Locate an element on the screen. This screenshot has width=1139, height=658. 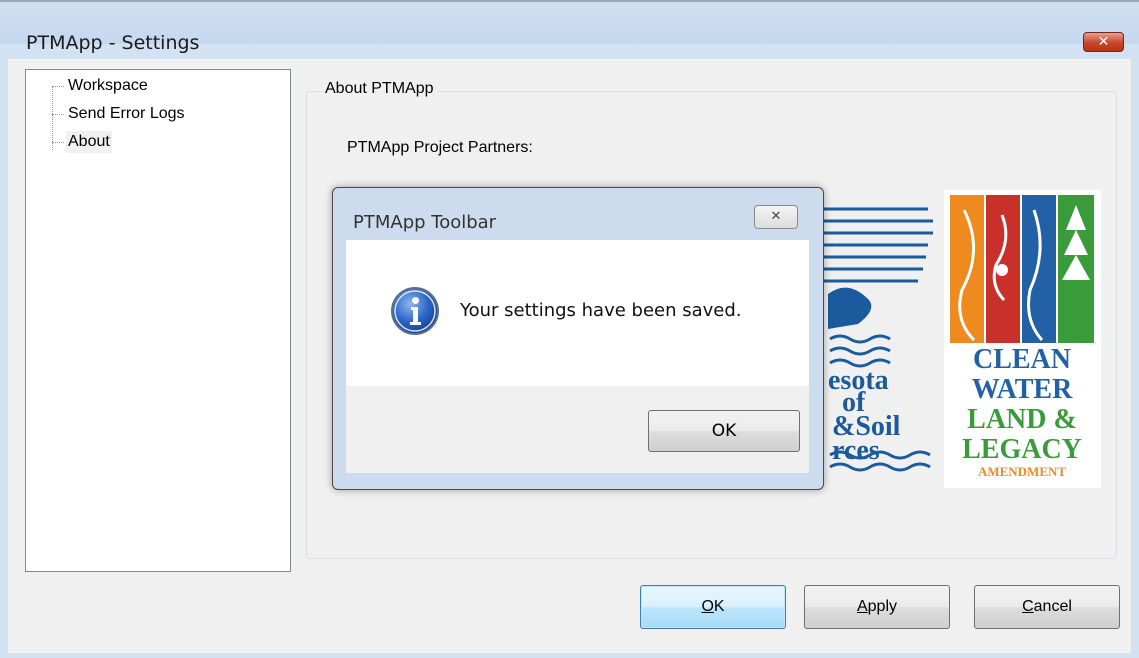
bwsr-logo-text: rces is located at coordinates (856, 450).